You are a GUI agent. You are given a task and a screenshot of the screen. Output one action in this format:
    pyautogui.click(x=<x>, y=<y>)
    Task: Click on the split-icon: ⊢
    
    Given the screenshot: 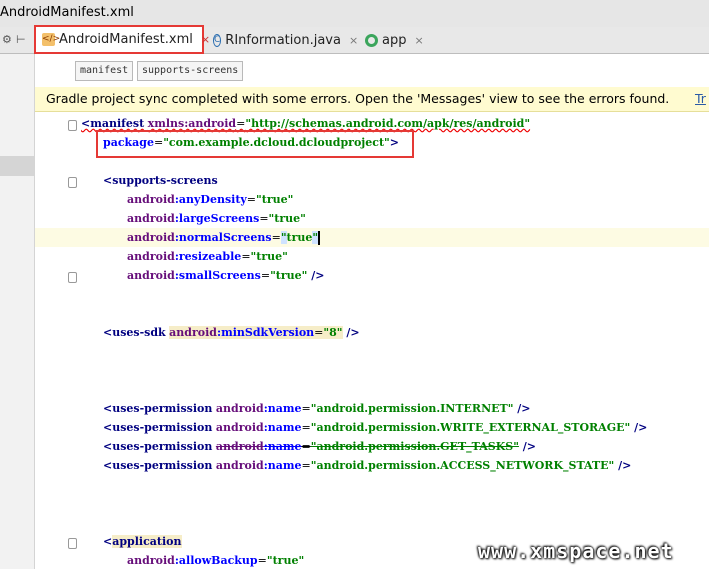 What is the action you would take?
    pyautogui.click(x=21, y=39)
    